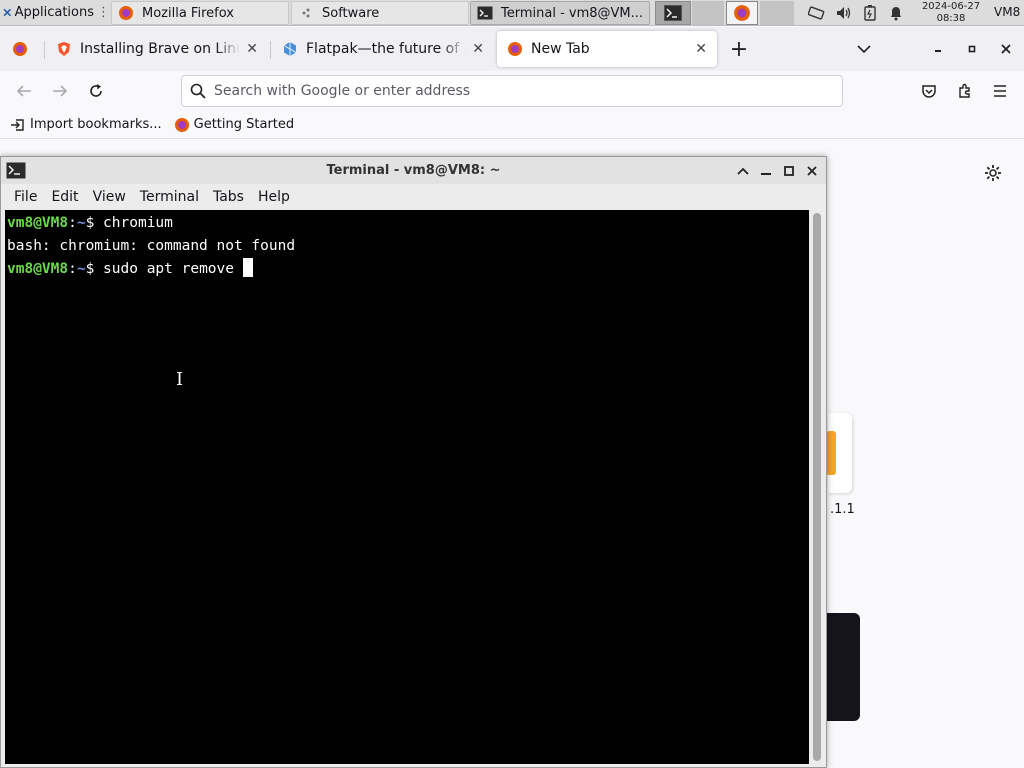 The width and height of the screenshot is (1024, 768). What do you see at coordinates (951, 18) in the screenshot?
I see `clock-time: 08:38` at bounding box center [951, 18].